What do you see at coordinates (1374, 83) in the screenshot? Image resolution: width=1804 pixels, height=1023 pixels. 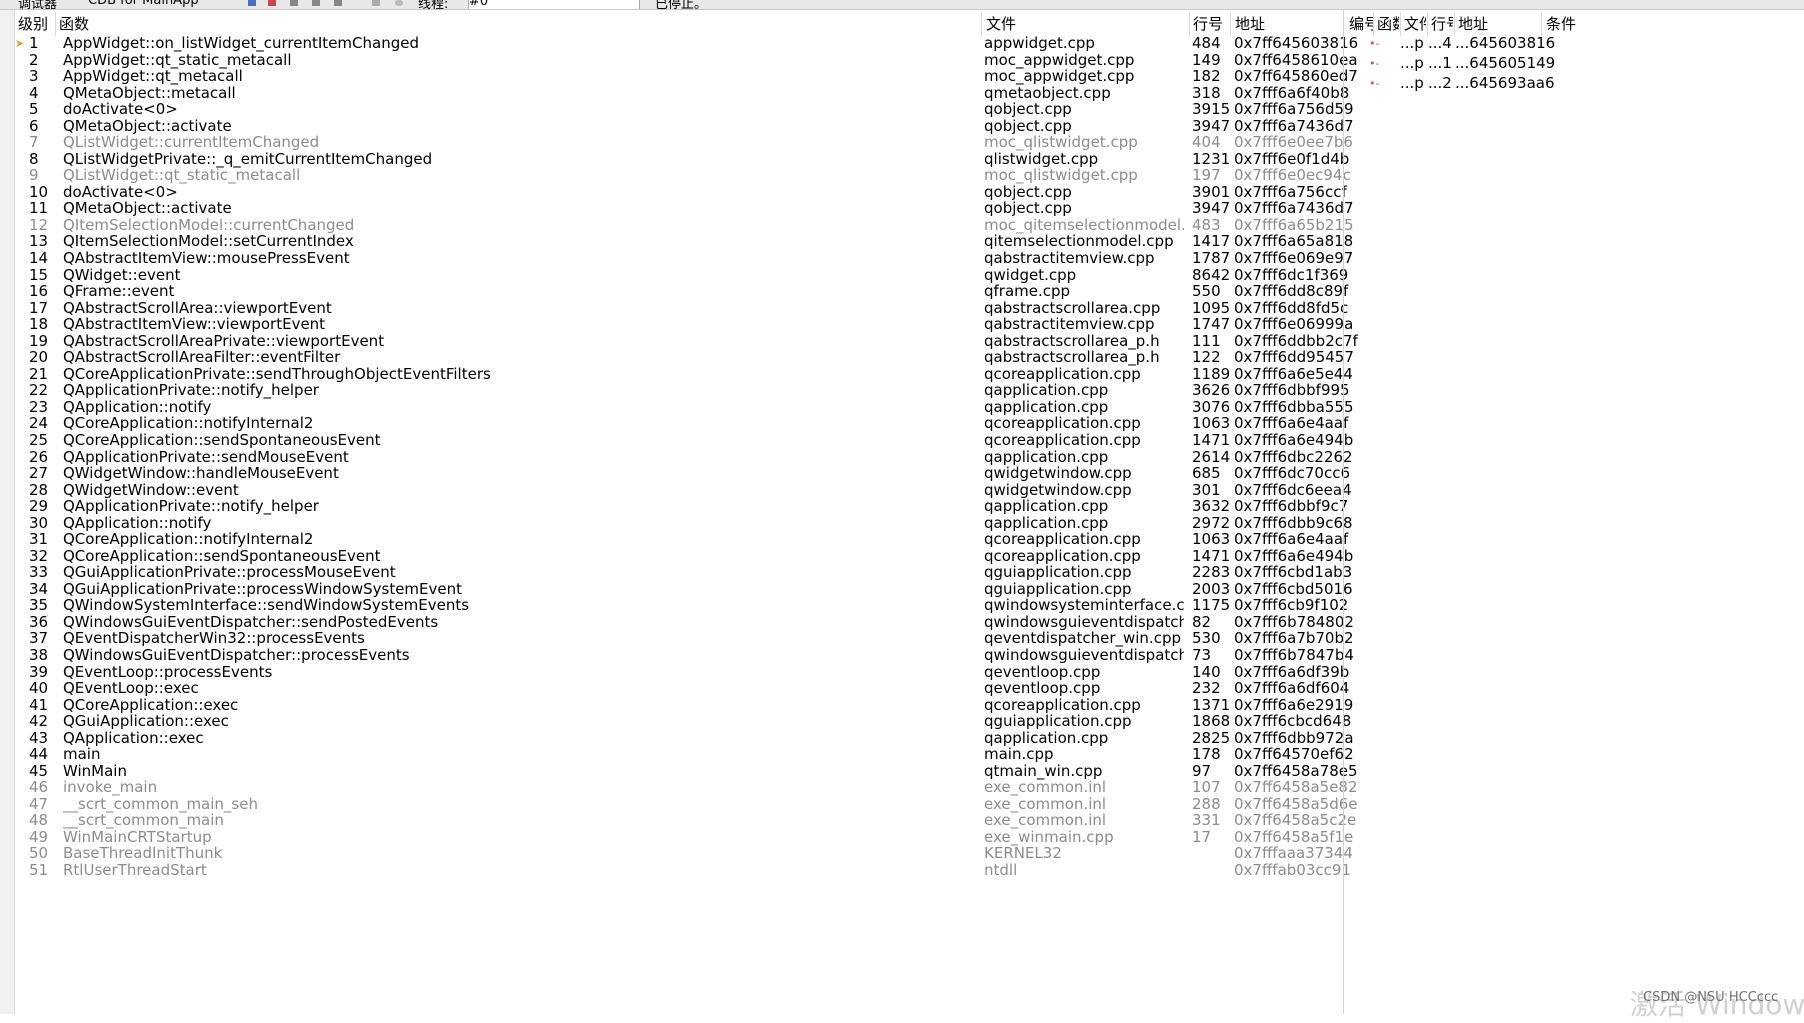 I see `breakpoint-marker-icon: •-` at bounding box center [1374, 83].